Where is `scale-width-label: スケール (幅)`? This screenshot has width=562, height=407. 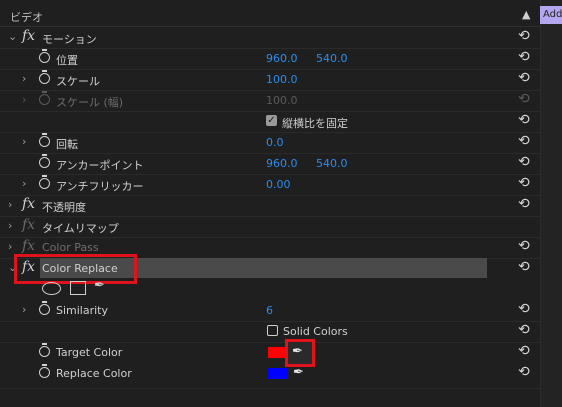
scale-width-label: スケール (幅) is located at coordinates (90, 102).